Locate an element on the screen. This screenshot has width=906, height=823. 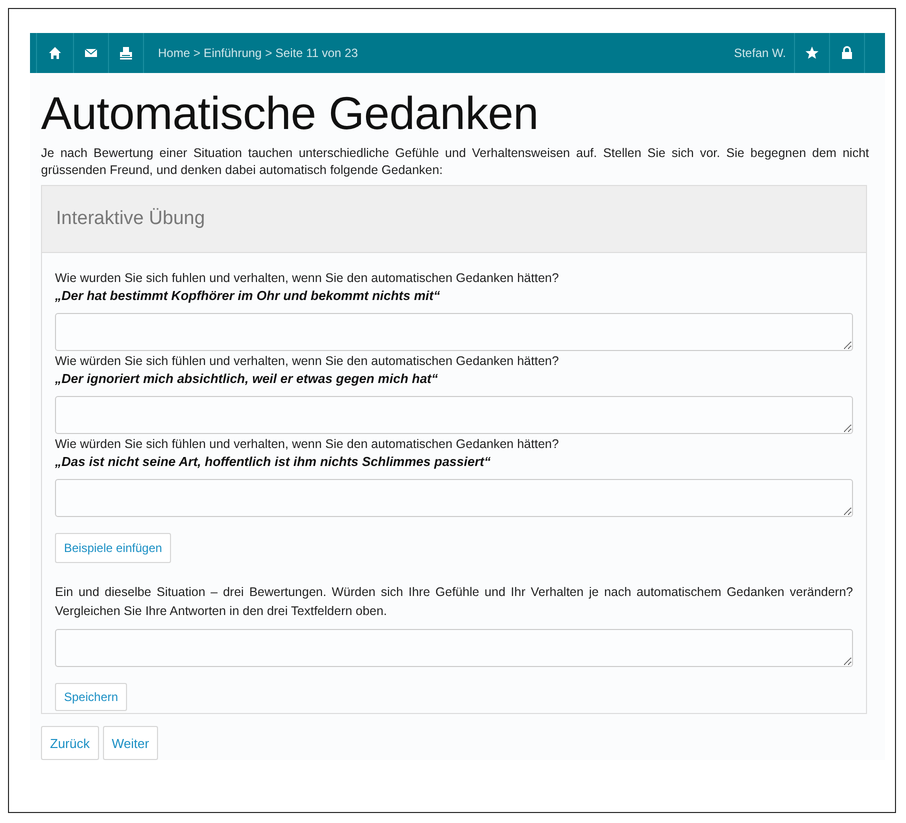
breadcrumb: Home > Einführung > Seite 11 von 23 is located at coordinates (251, 53).